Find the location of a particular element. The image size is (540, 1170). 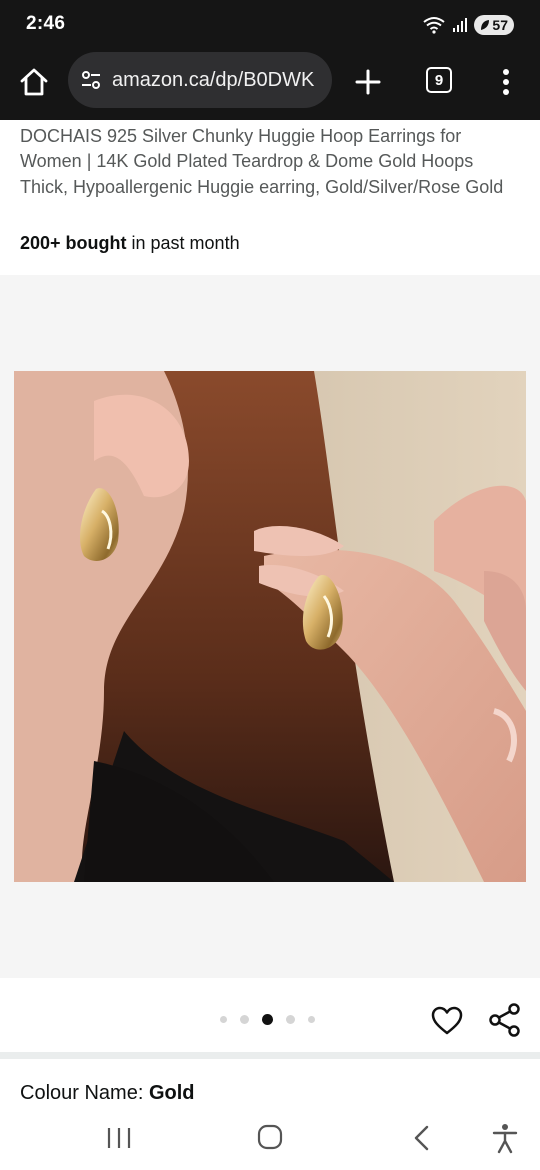

tab-count: 9 is located at coordinates (439, 80).